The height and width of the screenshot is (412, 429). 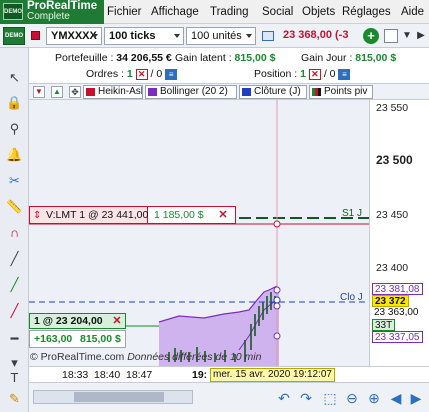 I want to click on sell-limit-label: ⇕ V:LMT 1 @ 23 441,00, so click(x=89, y=215).